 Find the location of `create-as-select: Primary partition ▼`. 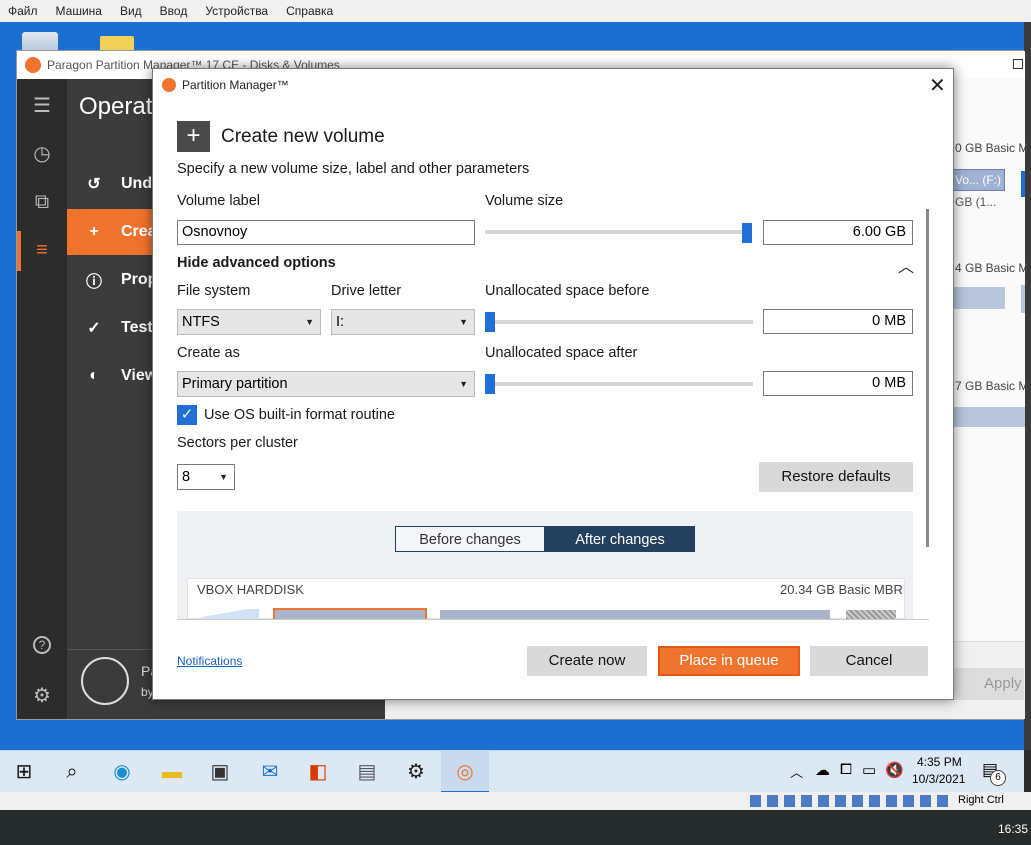

create-as-select: Primary partition ▼ is located at coordinates (326, 384).